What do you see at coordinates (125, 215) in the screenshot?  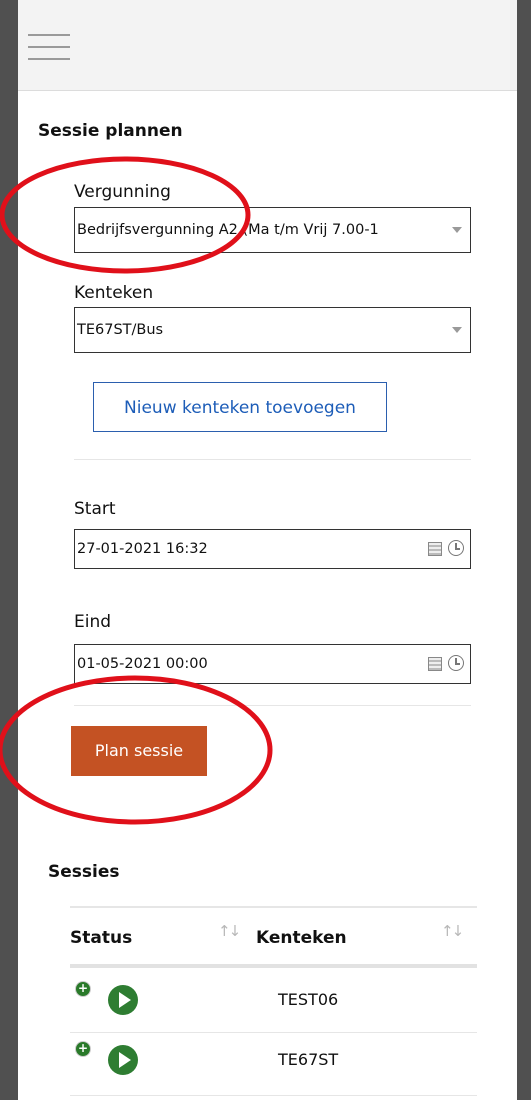 I see `annotation-circle-vergunning` at bounding box center [125, 215].